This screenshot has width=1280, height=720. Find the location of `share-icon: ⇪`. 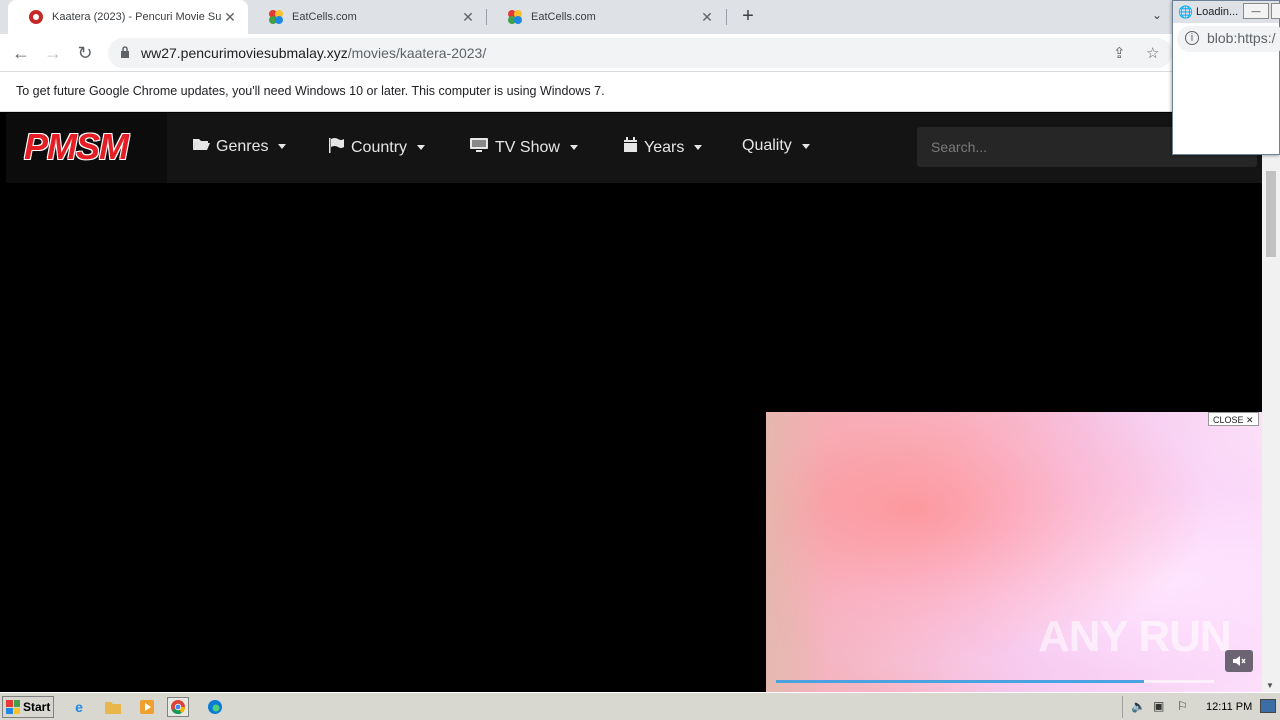

share-icon: ⇪ is located at coordinates (1119, 53).